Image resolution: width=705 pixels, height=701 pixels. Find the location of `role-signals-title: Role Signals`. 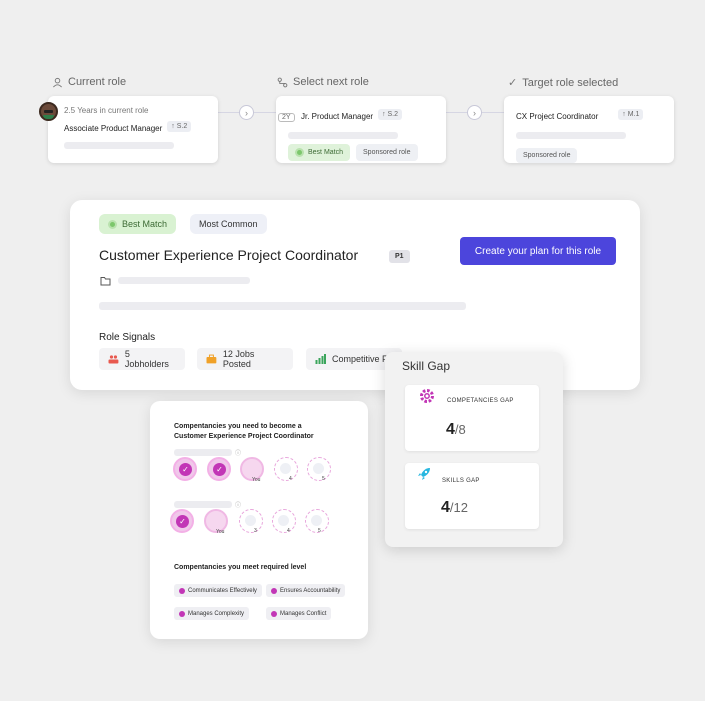

role-signals-title: Role Signals is located at coordinates (127, 337).